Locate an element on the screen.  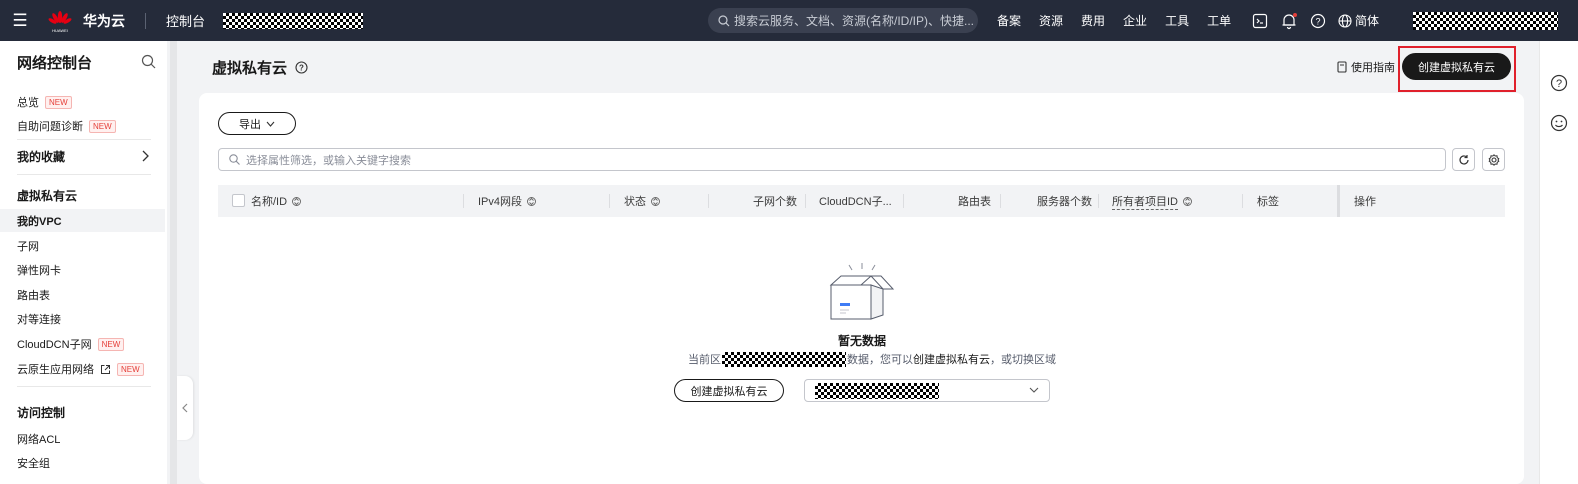
page-title-text: 虚拟私有云 is located at coordinates (250, 68).